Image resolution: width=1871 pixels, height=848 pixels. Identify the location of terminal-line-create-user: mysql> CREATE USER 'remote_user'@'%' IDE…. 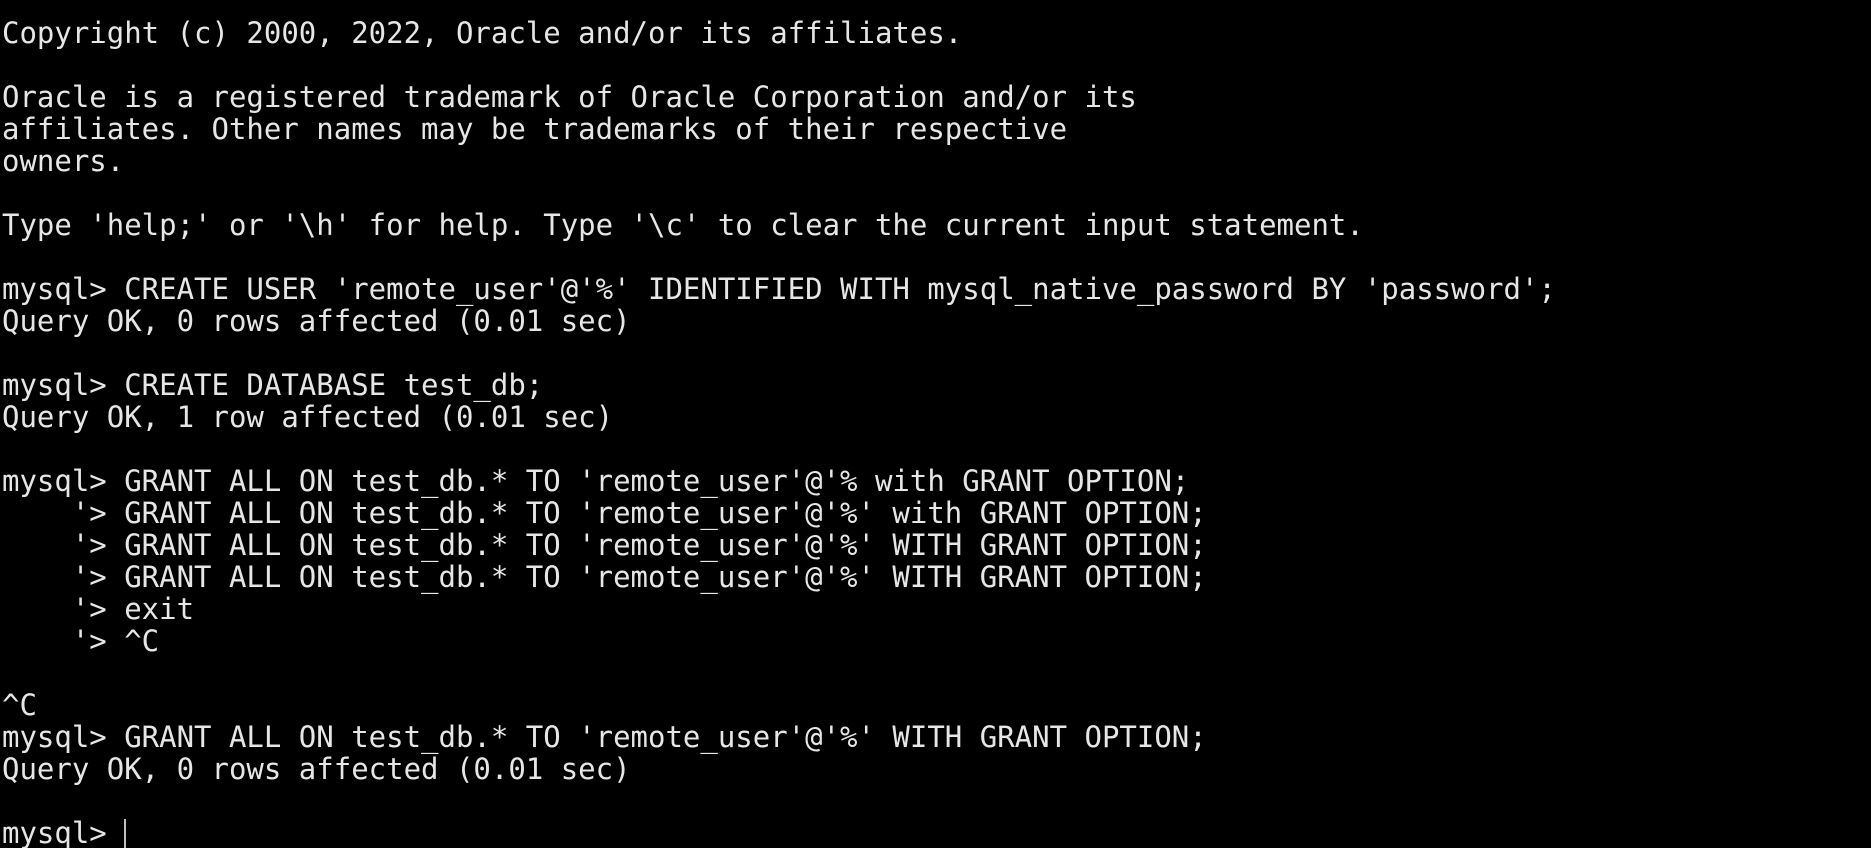
(779, 289).